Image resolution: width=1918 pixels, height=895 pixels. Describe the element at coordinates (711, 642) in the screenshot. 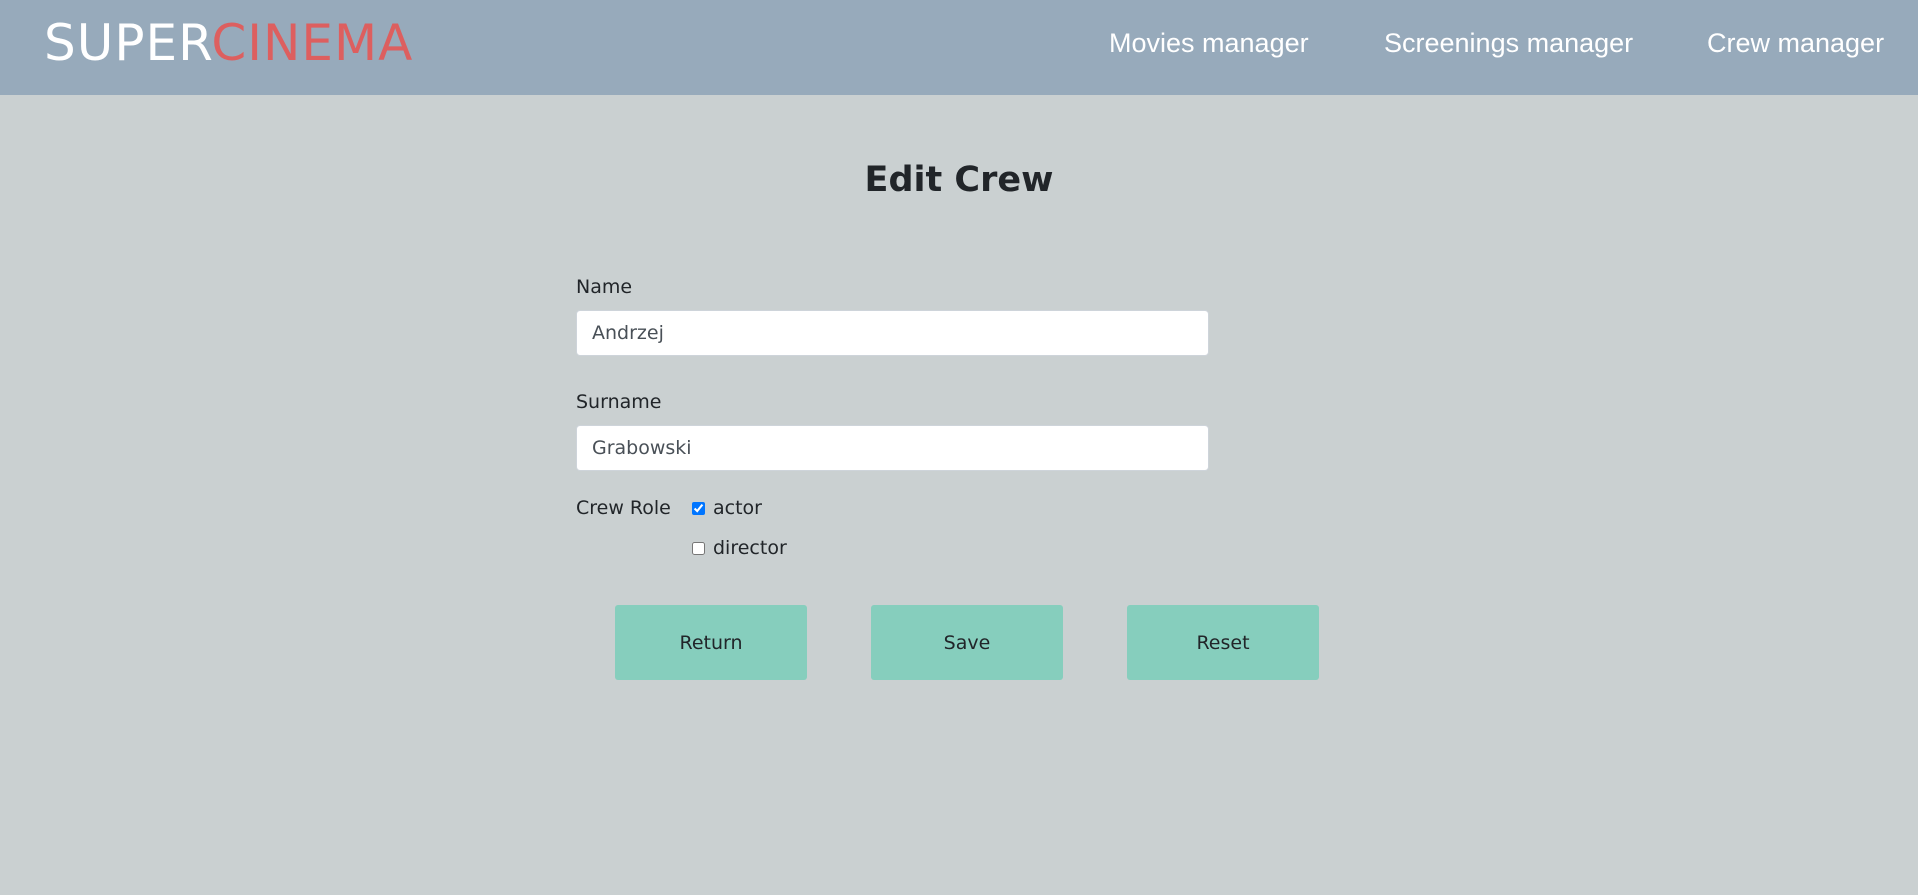

I see `return-button: Return` at that location.